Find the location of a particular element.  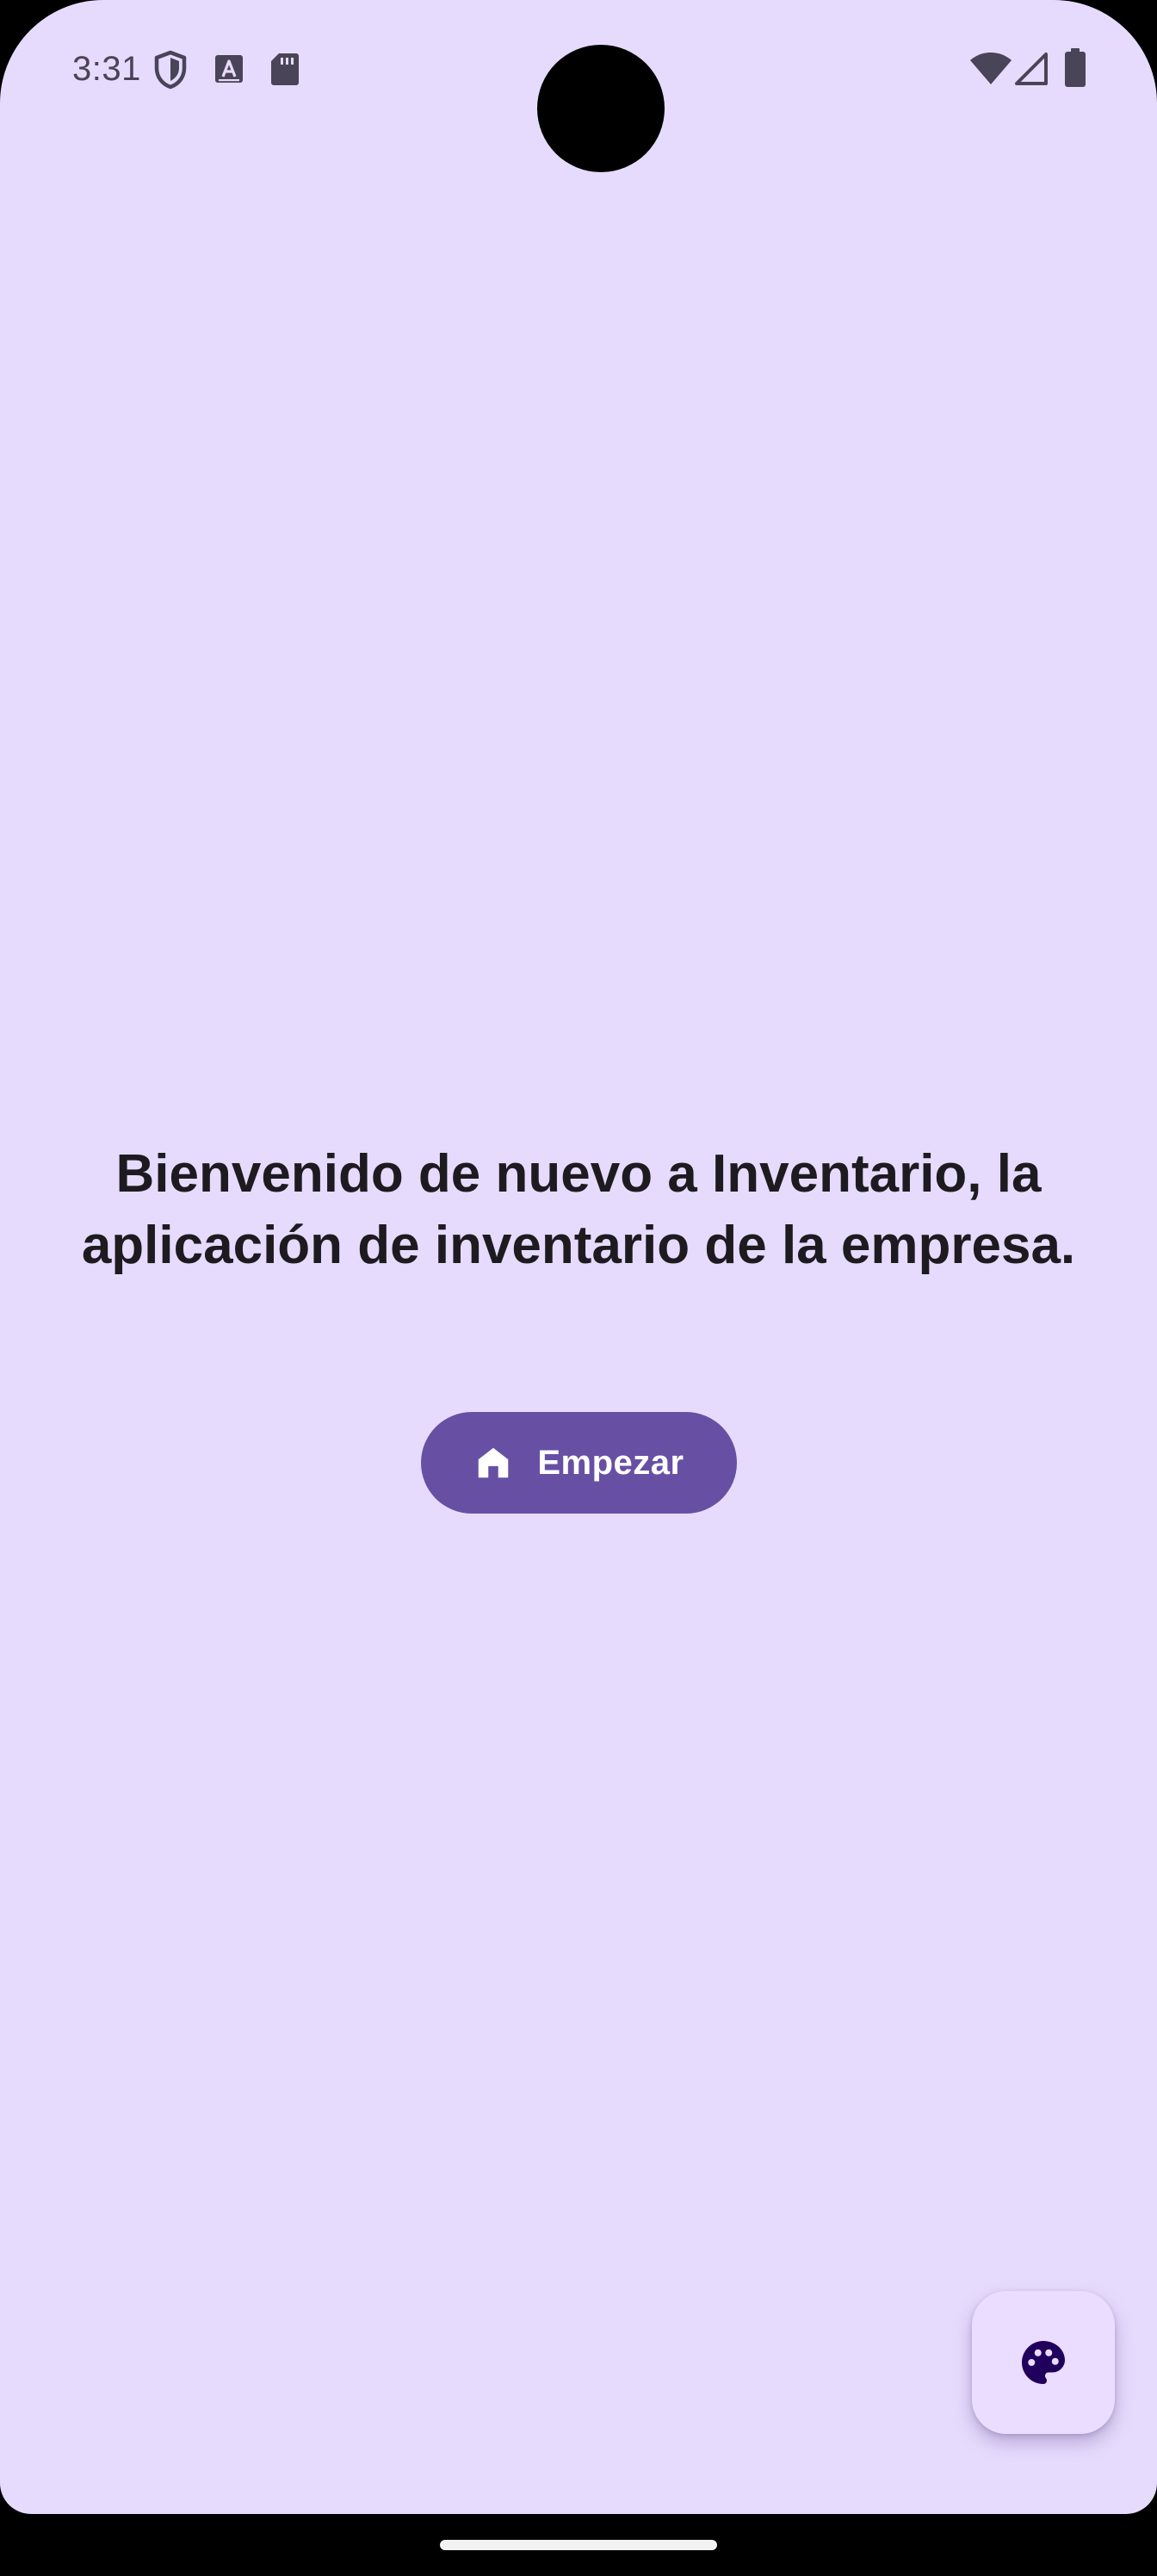

palette-icon is located at coordinates (1044, 2362).